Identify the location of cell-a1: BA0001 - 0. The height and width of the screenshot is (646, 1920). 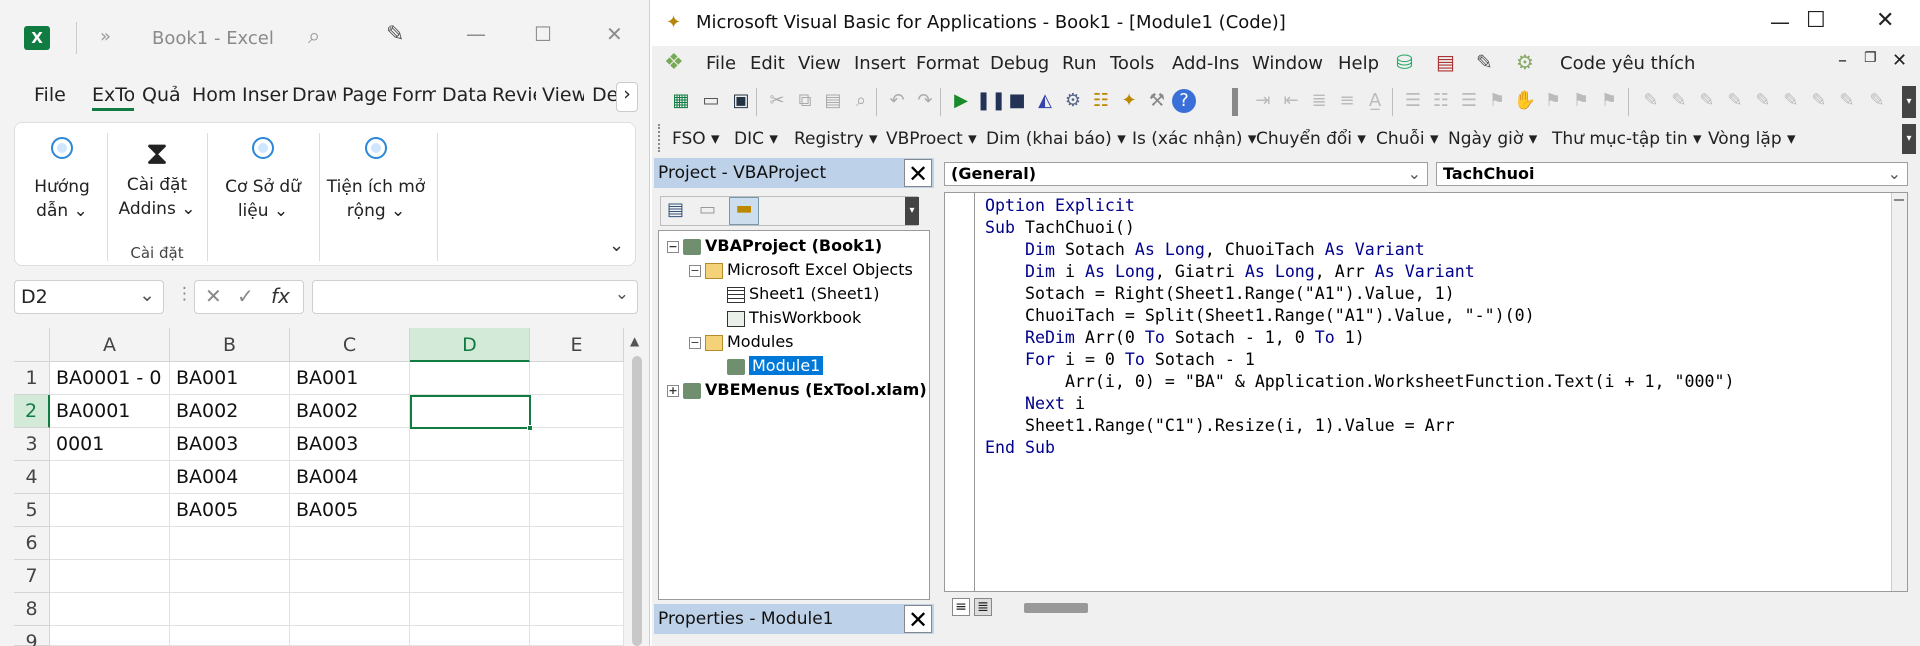
(110, 378).